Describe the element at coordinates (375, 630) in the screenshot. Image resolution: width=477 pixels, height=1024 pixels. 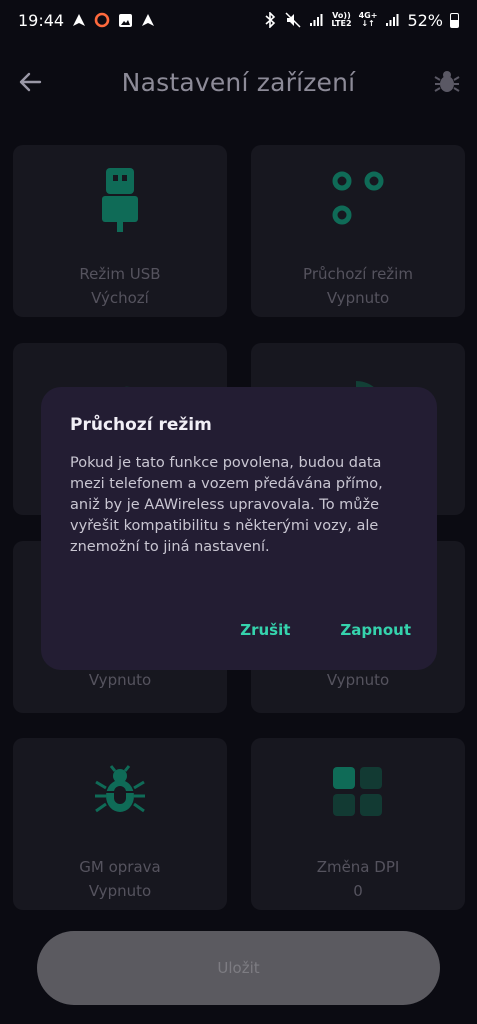
I see `enable-button: Zapnout` at that location.